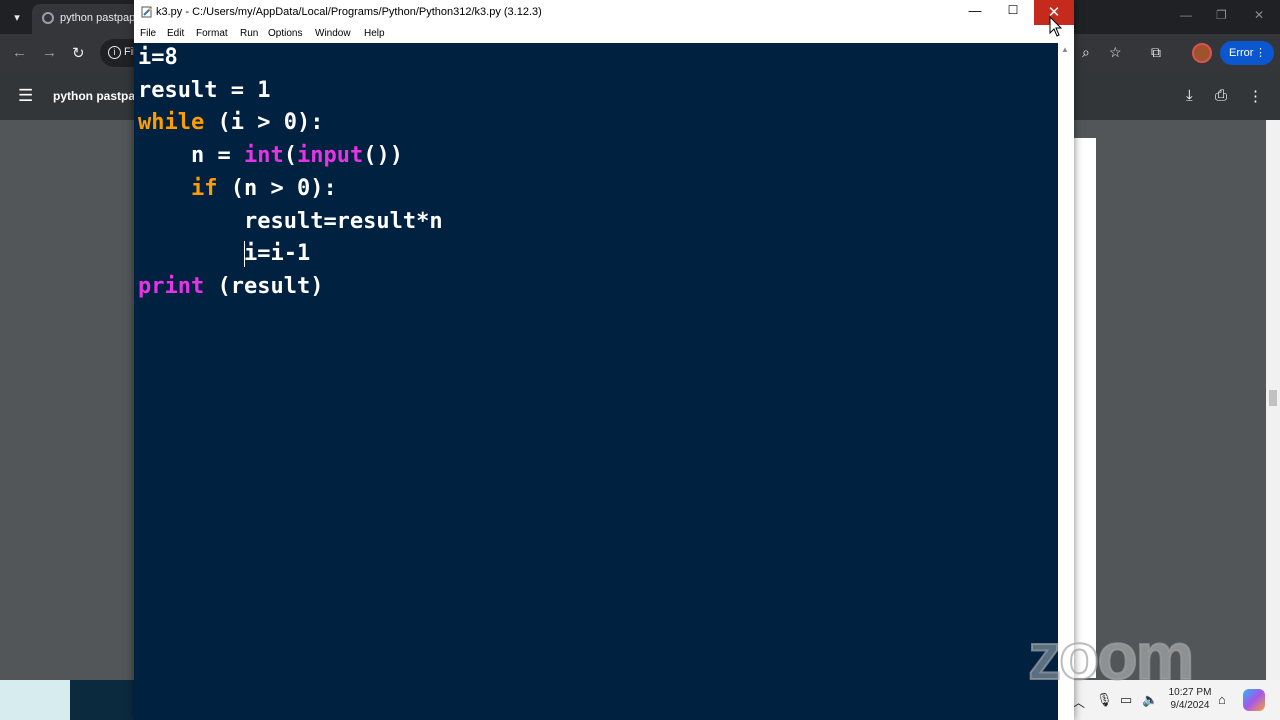  Describe the element at coordinates (263, 156) in the screenshot. I see `builtin-token: int` at that location.